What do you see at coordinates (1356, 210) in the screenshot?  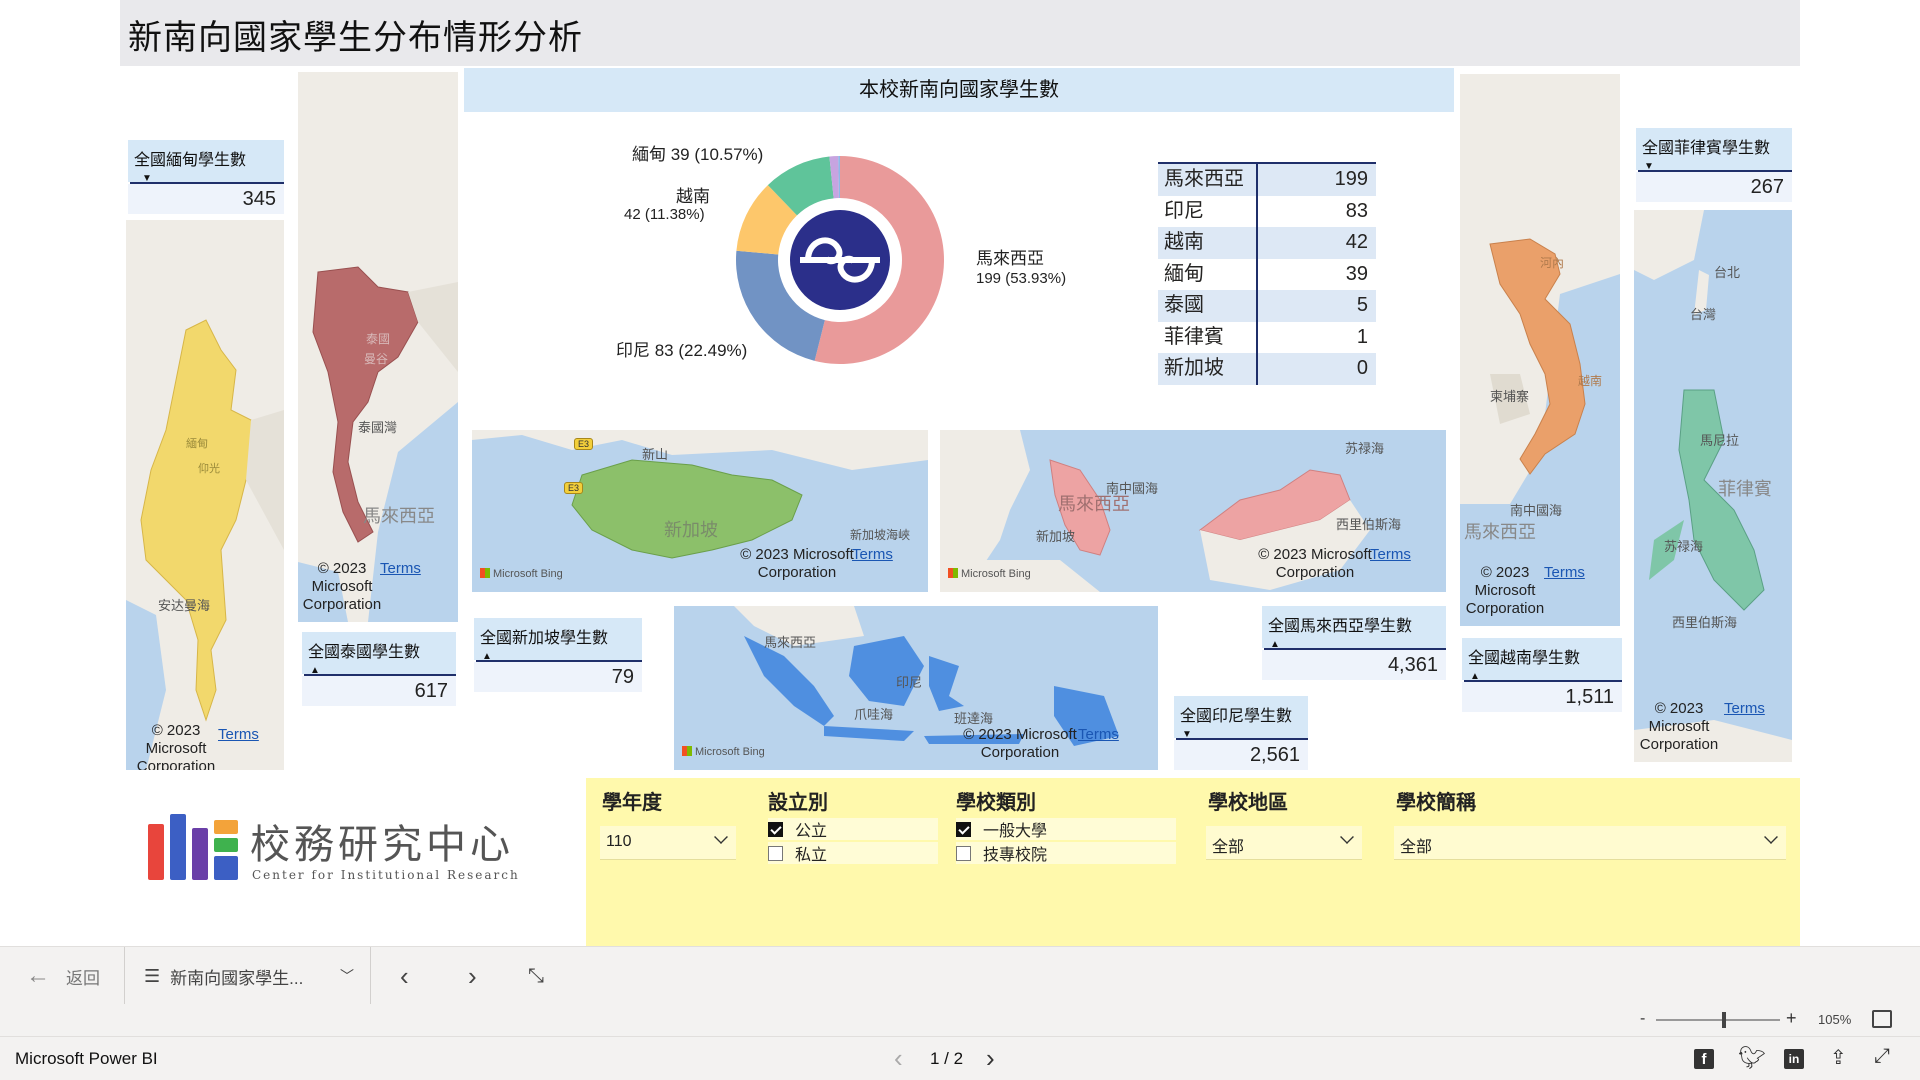 I see `table-cell-value: 83` at bounding box center [1356, 210].